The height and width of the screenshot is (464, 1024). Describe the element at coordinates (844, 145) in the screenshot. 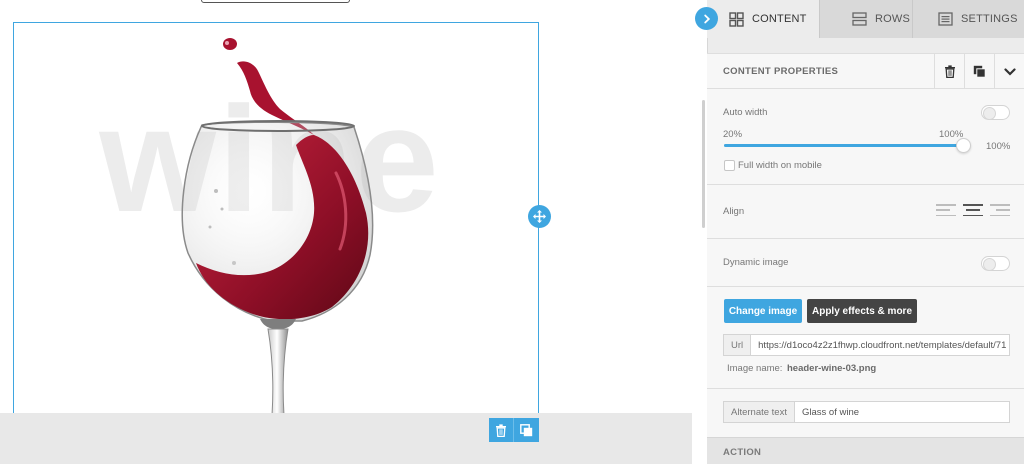

I see `width-slider-fill` at that location.